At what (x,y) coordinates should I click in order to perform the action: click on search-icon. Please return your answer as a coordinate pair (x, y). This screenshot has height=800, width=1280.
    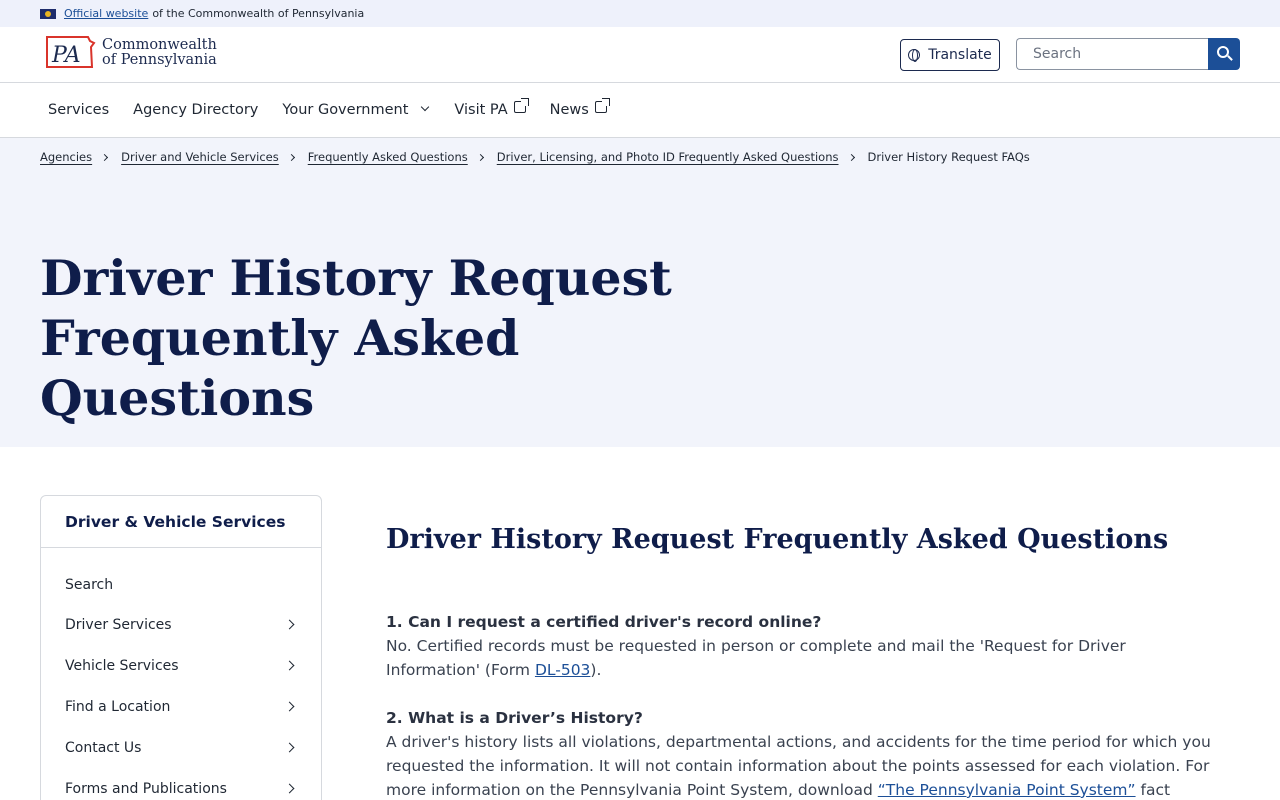
    Looking at the image, I should click on (1223, 52).